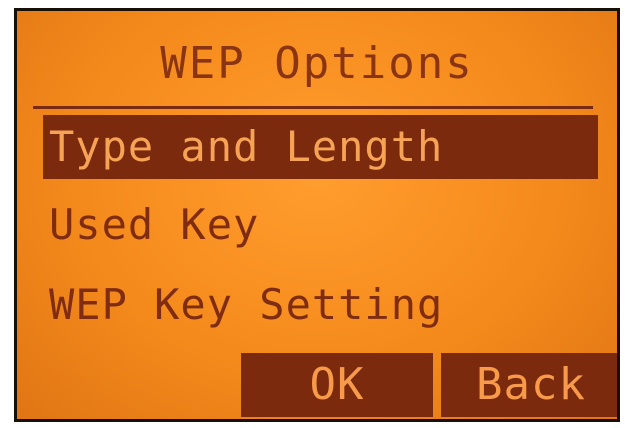 Image resolution: width=625 pixels, height=428 pixels. Describe the element at coordinates (154, 225) in the screenshot. I see `menu-item-used-key: Used Key` at that location.